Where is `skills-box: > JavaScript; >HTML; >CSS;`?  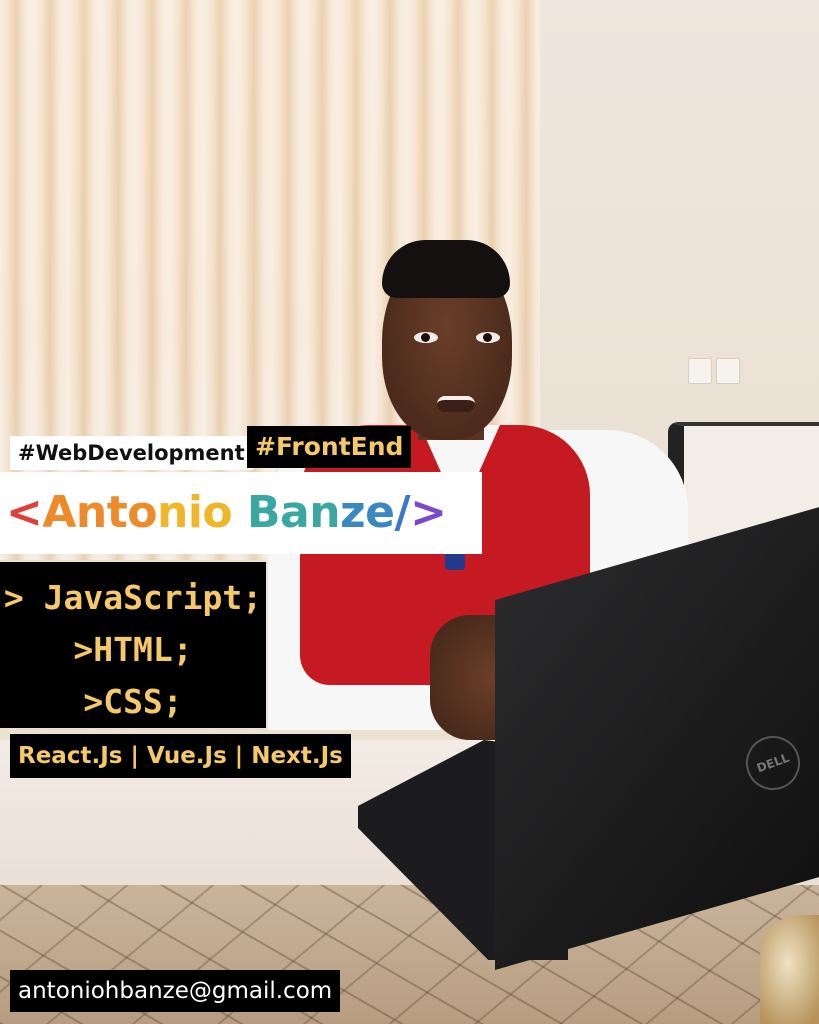 skills-box: > JavaScript; >HTML; >CSS; is located at coordinates (133, 645).